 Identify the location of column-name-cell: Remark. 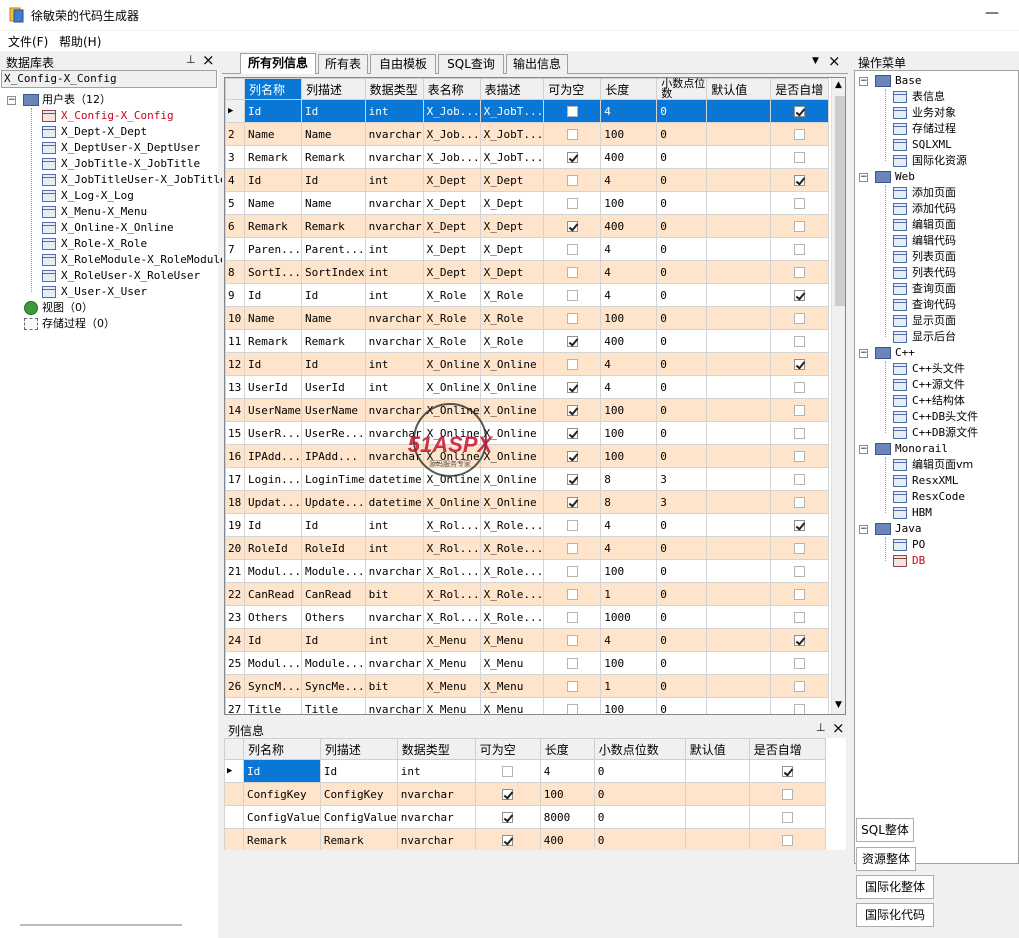
(273, 157).